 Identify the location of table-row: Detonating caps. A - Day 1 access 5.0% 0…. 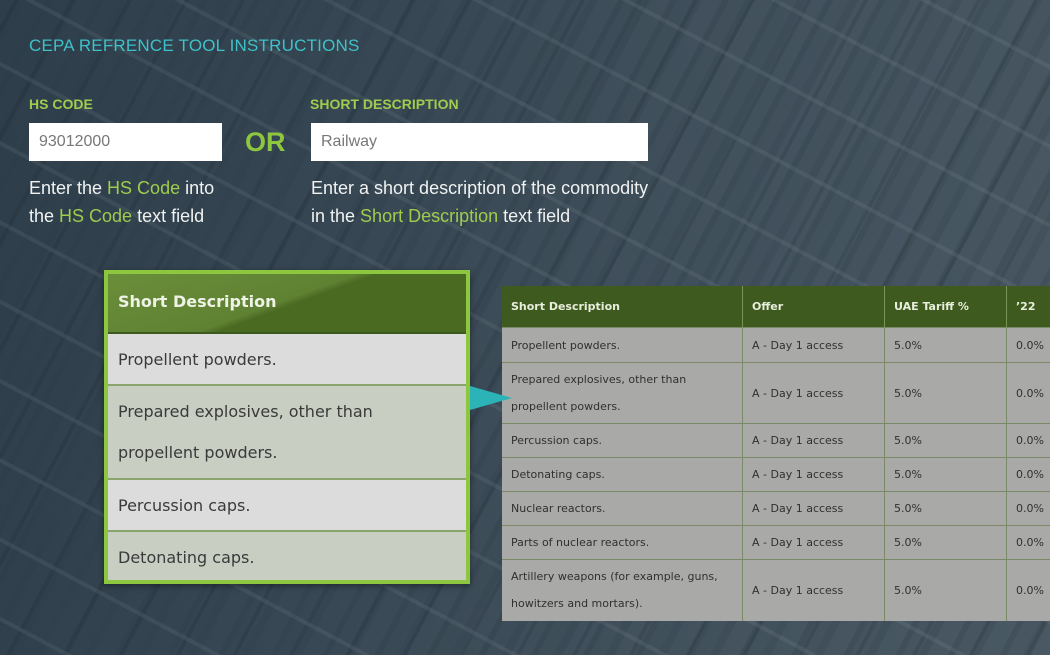
(776, 474).